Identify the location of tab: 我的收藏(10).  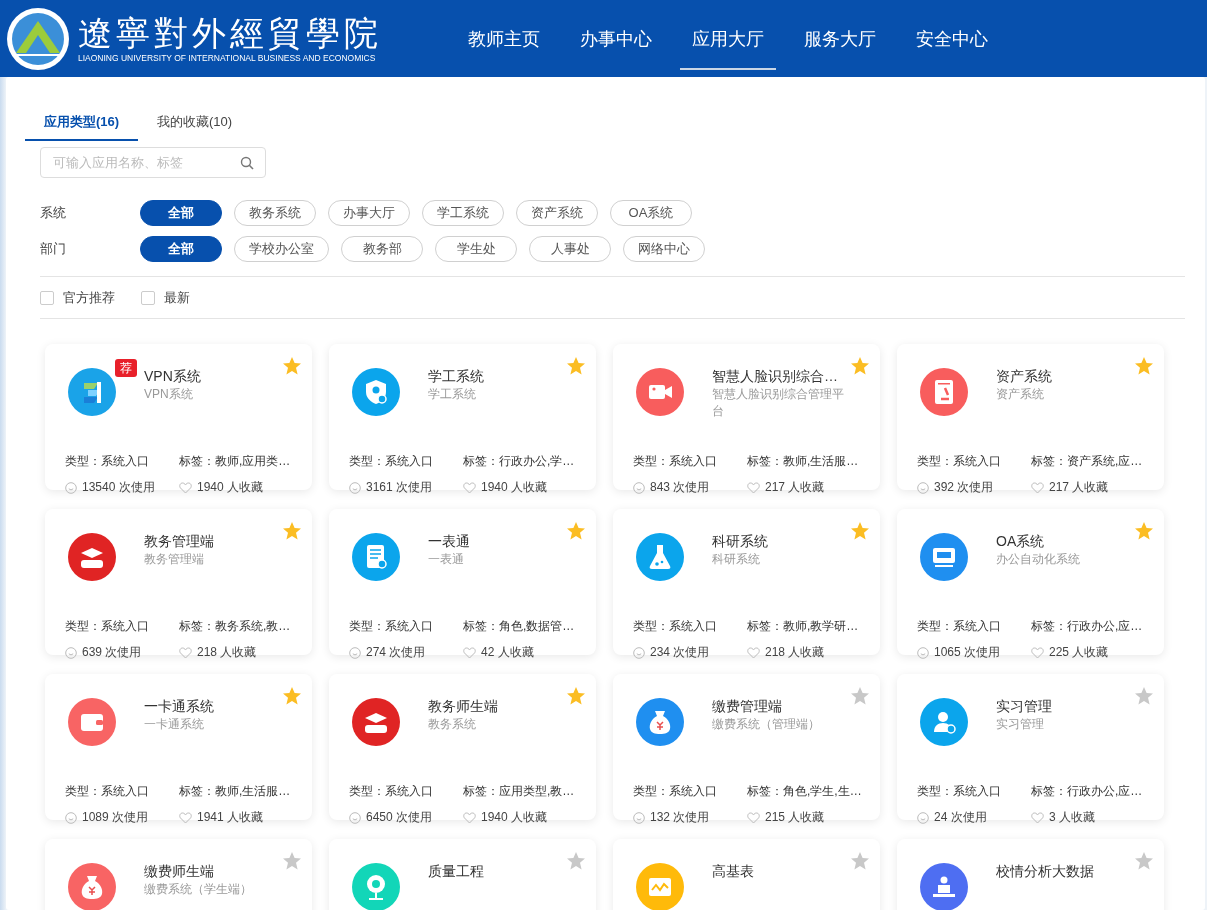
(194, 123).